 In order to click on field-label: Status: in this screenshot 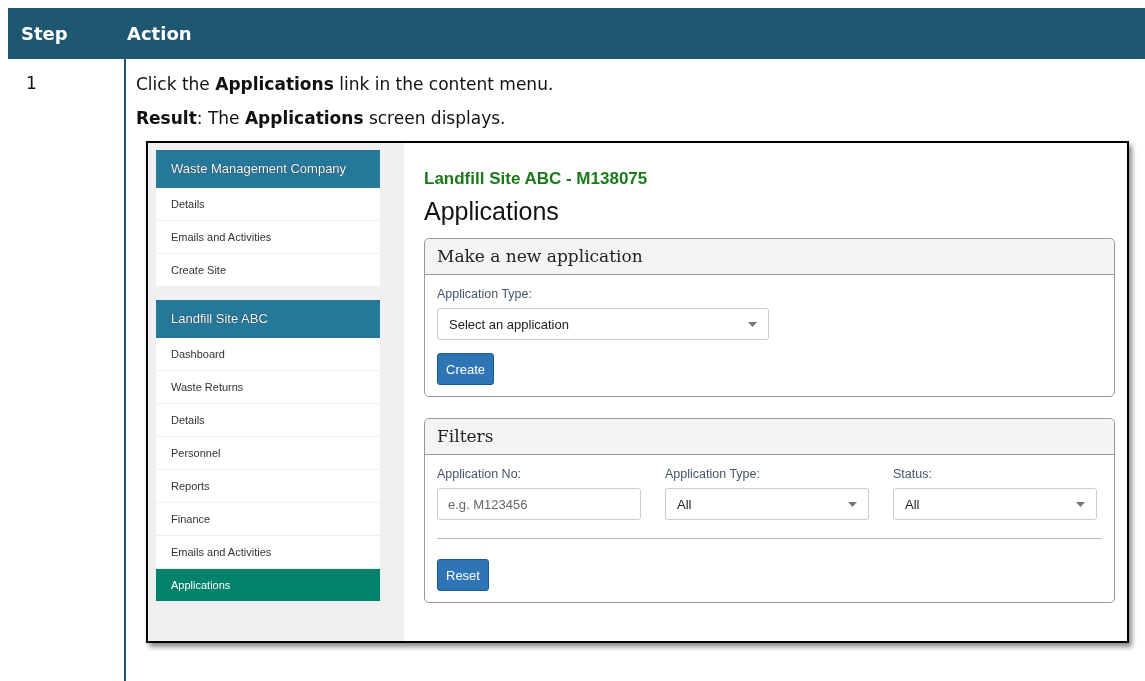, I will do `click(913, 474)`.